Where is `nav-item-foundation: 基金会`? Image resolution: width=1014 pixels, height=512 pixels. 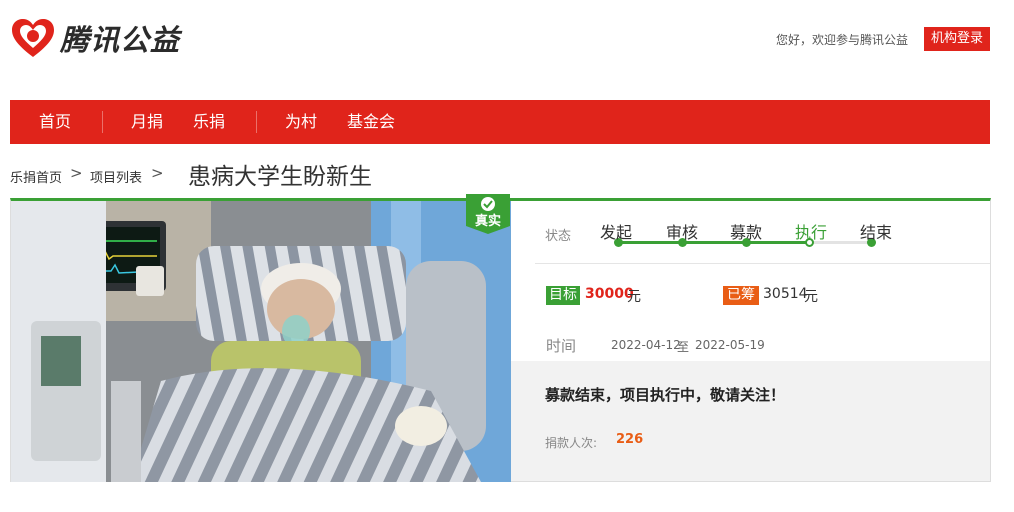 nav-item-foundation: 基金会 is located at coordinates (371, 122).